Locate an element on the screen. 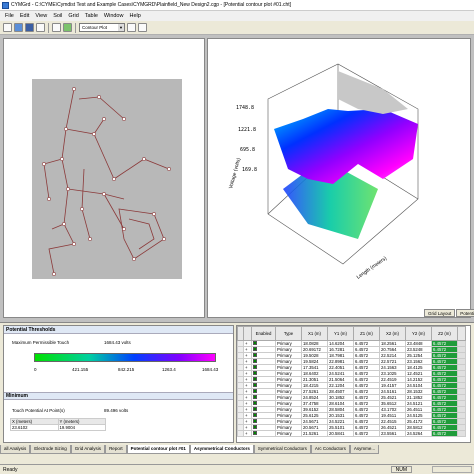 The height and width of the screenshot is (474, 474). status-text: Ready is located at coordinates (10, 469).